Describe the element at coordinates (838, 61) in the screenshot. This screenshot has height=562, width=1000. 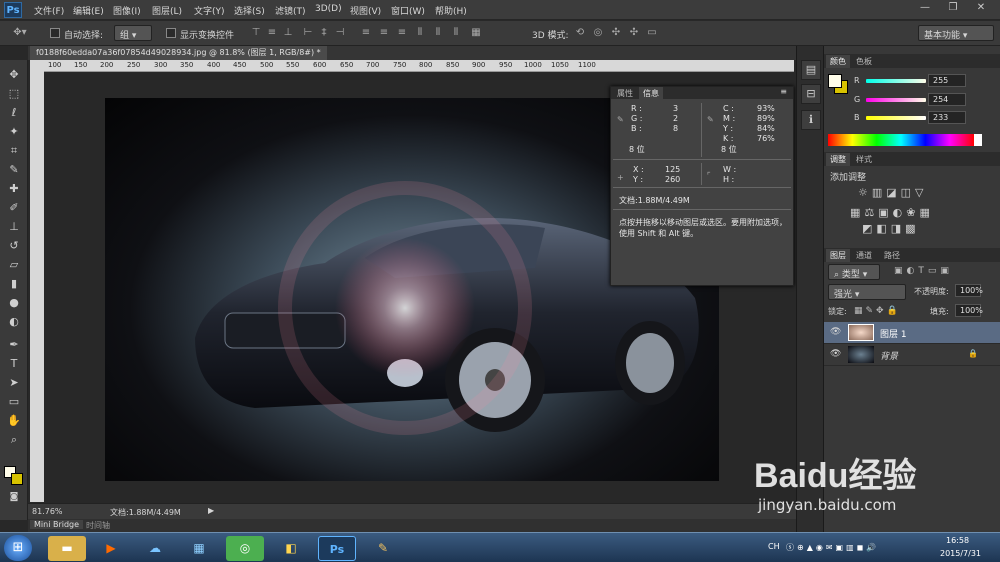
I see `tab-color: 颜色` at that location.